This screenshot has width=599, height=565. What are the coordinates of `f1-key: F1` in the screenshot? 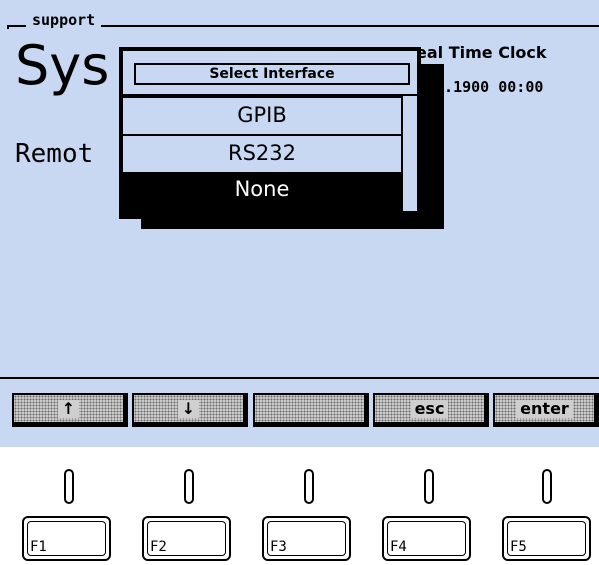 It's located at (66, 538).